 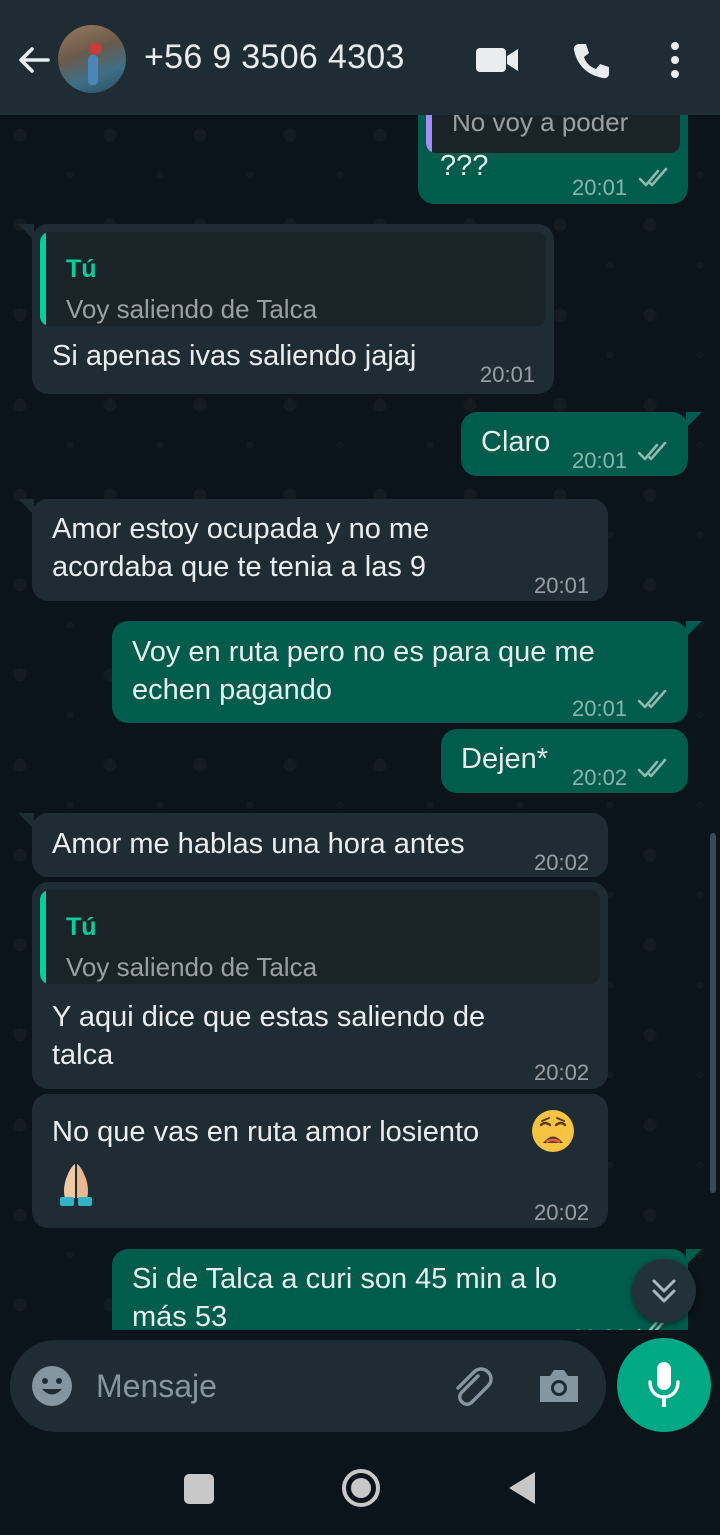 What do you see at coordinates (581, 444) in the screenshot?
I see `message-bubble-outgoing: Claro 20:01` at bounding box center [581, 444].